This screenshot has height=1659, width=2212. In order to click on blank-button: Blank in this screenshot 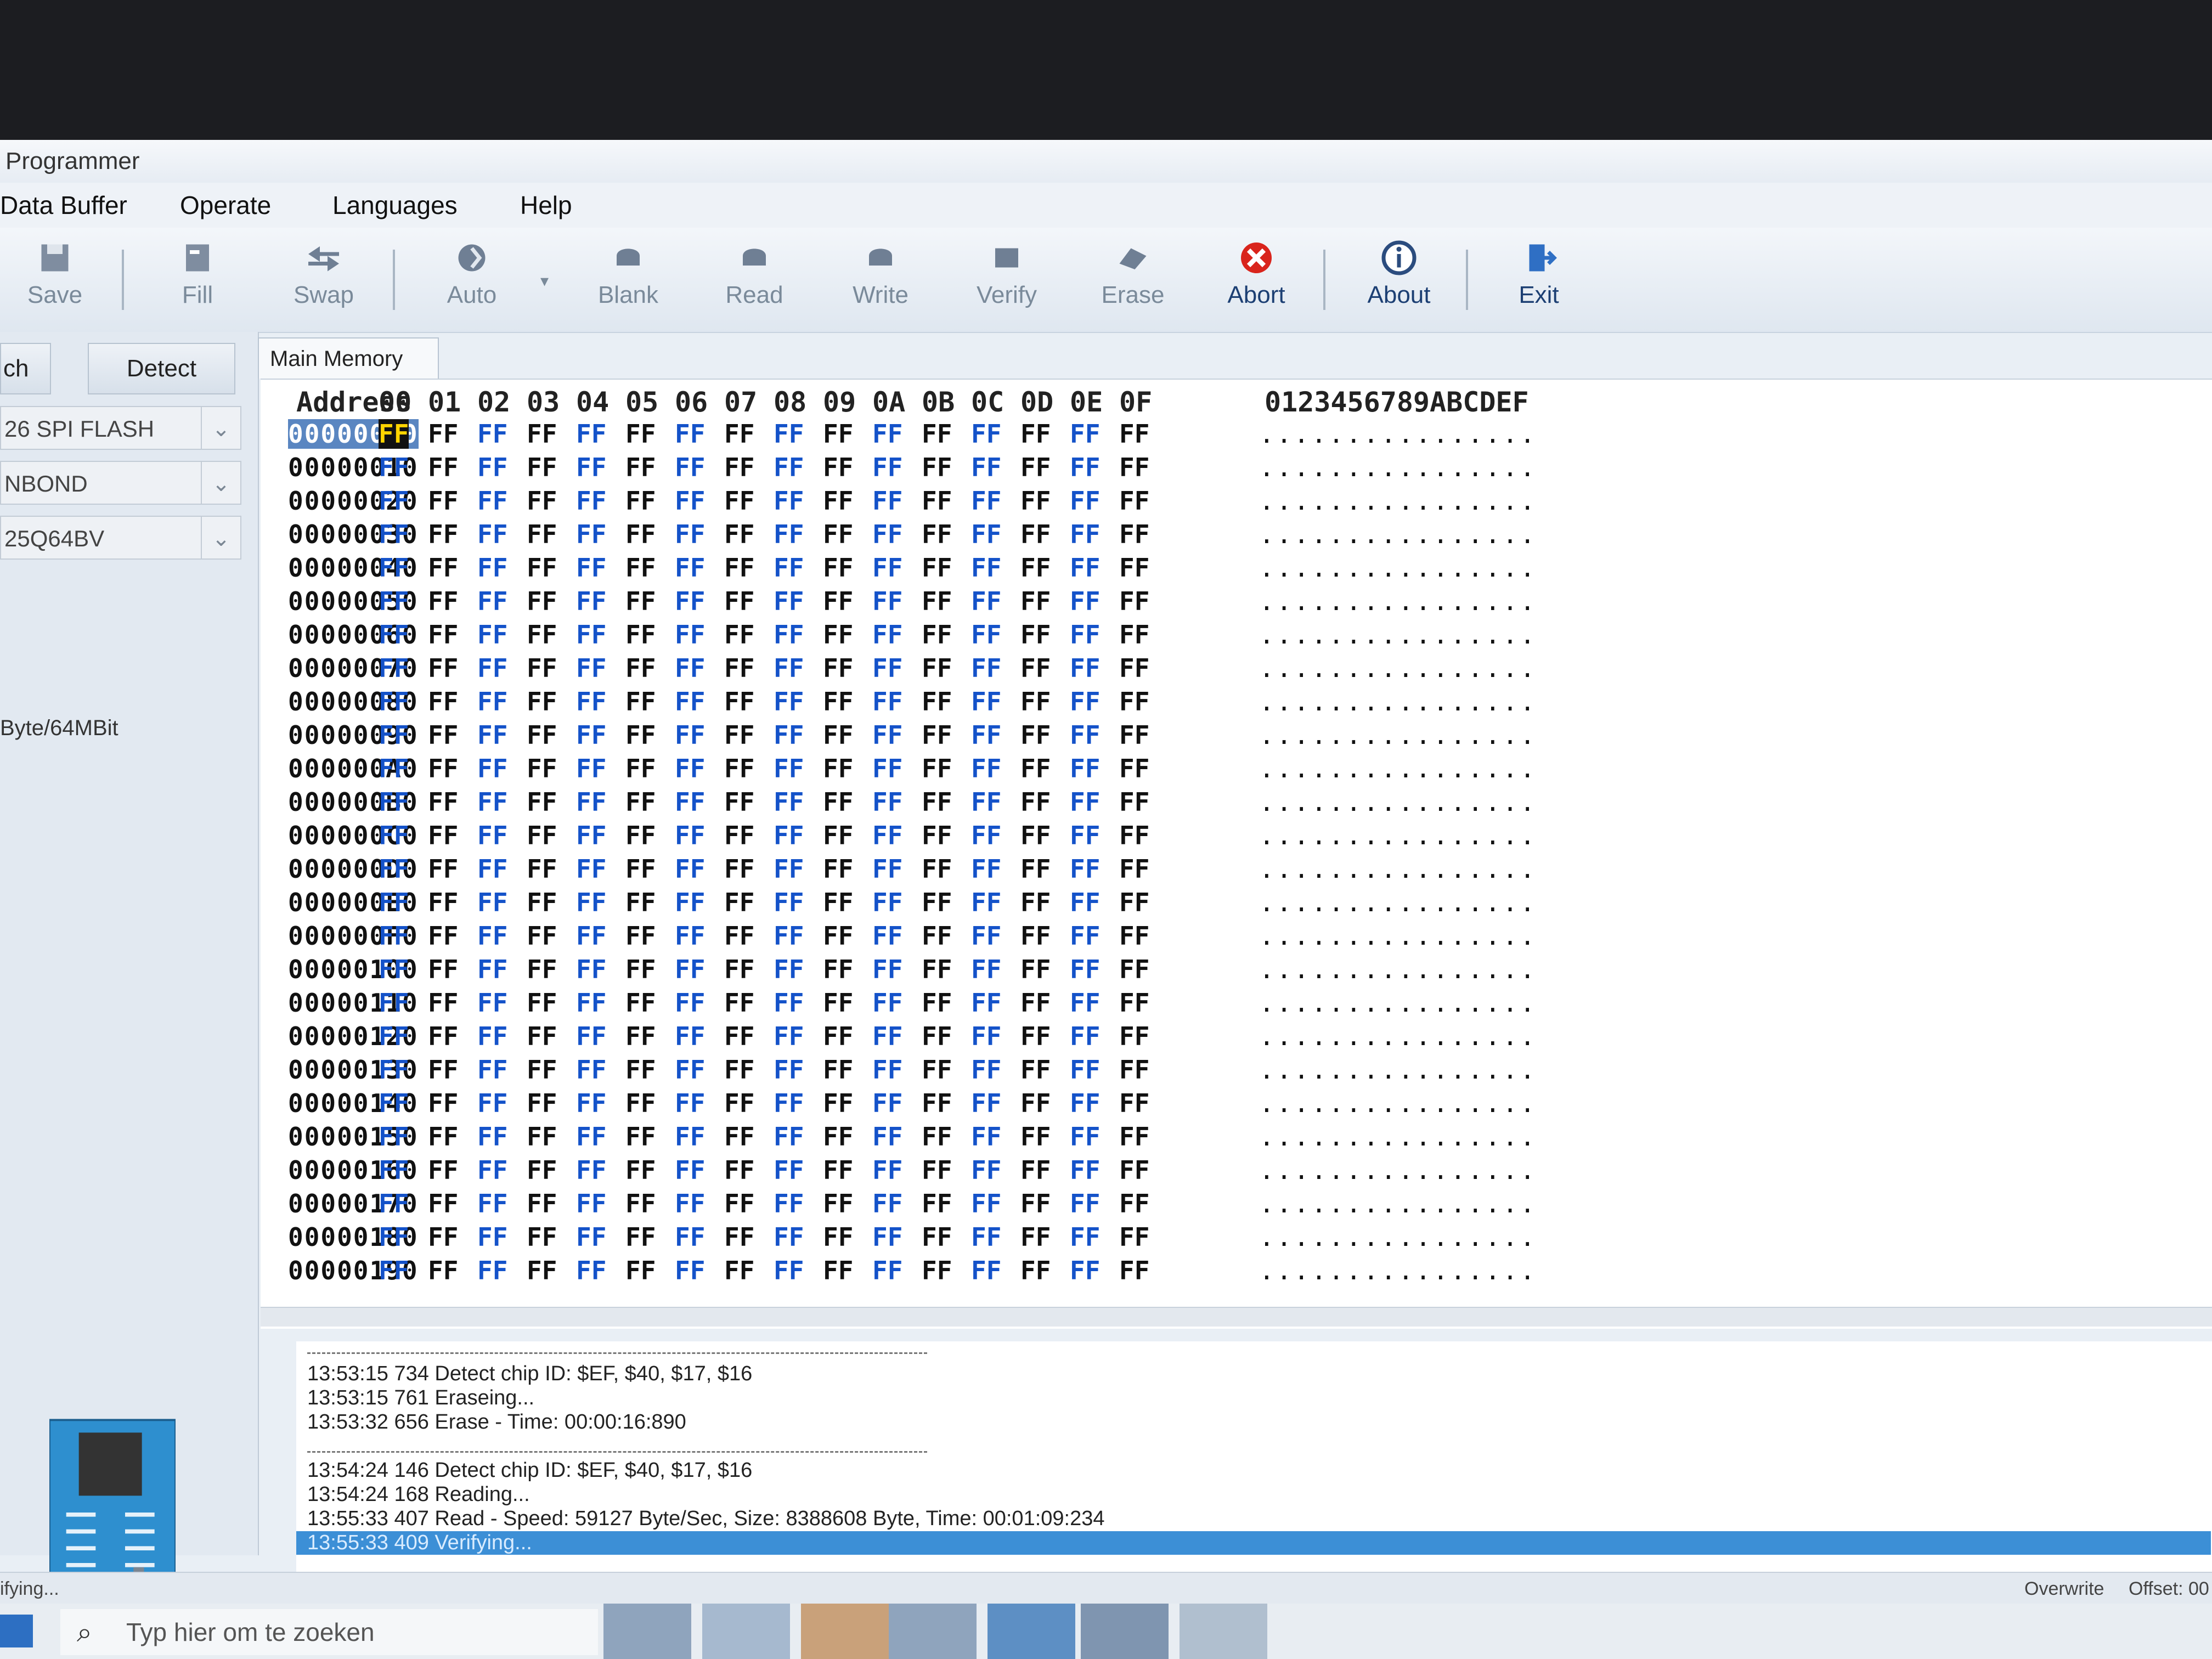, I will do `click(629, 281)`.